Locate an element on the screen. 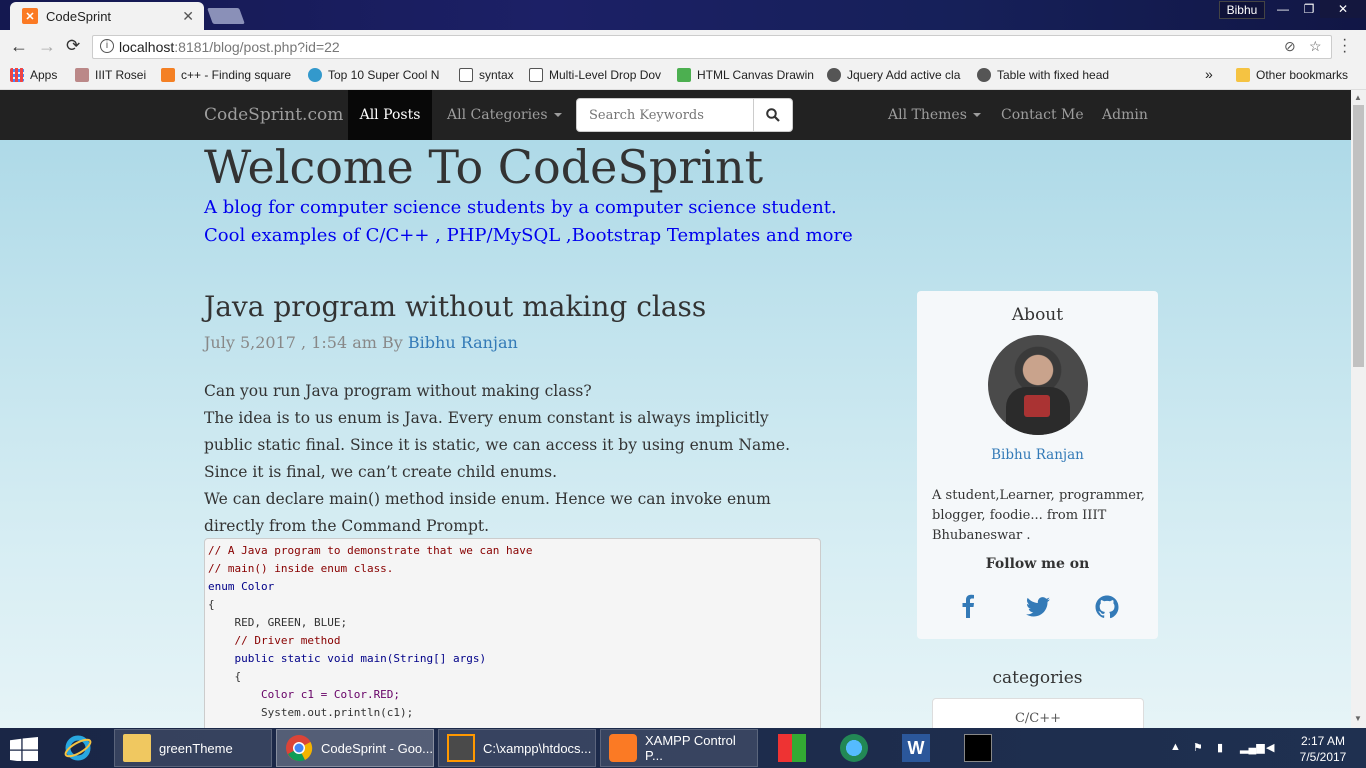  other-bookmarks: Other bookmarks is located at coordinates (1292, 75).